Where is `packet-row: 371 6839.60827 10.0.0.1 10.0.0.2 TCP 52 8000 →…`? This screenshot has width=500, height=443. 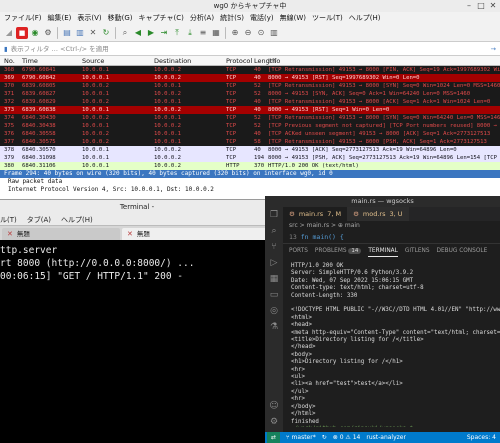 packet-row: 371 6839.60827 10.0.0.1 10.0.0.2 TCP 52 8000 →… is located at coordinates (250, 94).